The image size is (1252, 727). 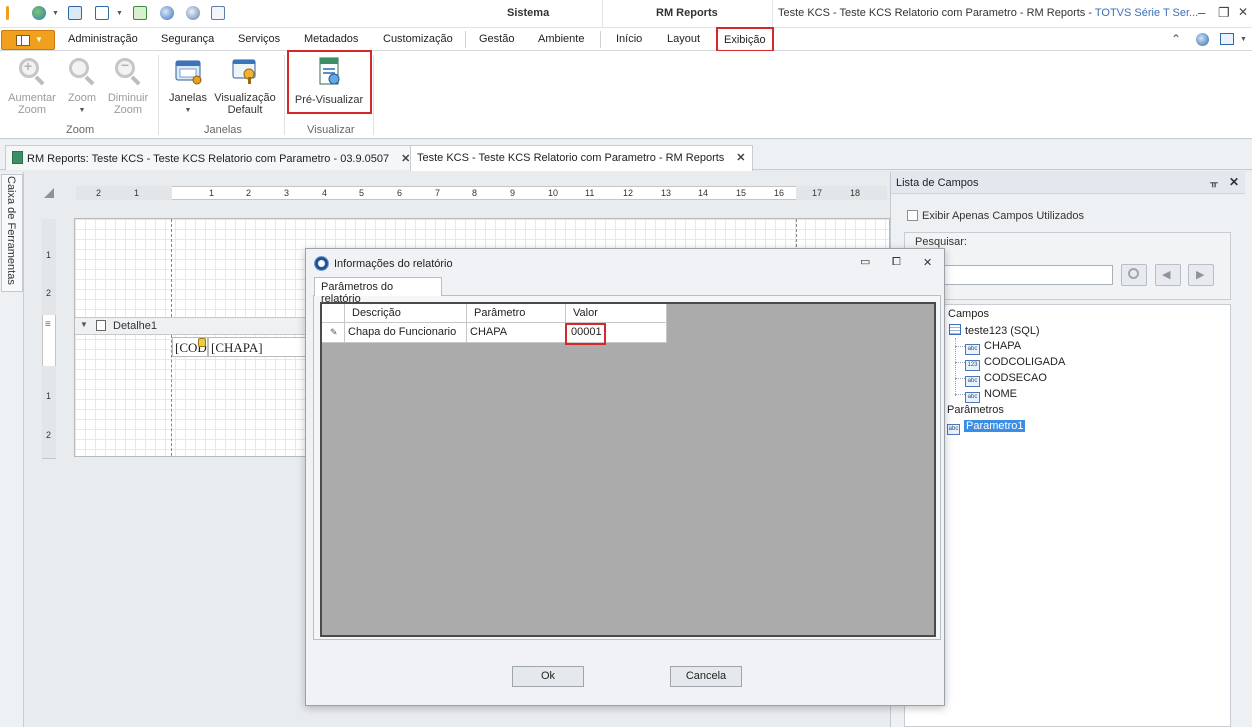 What do you see at coordinates (103, 39) in the screenshot?
I see `tab-administracao: Administração` at bounding box center [103, 39].